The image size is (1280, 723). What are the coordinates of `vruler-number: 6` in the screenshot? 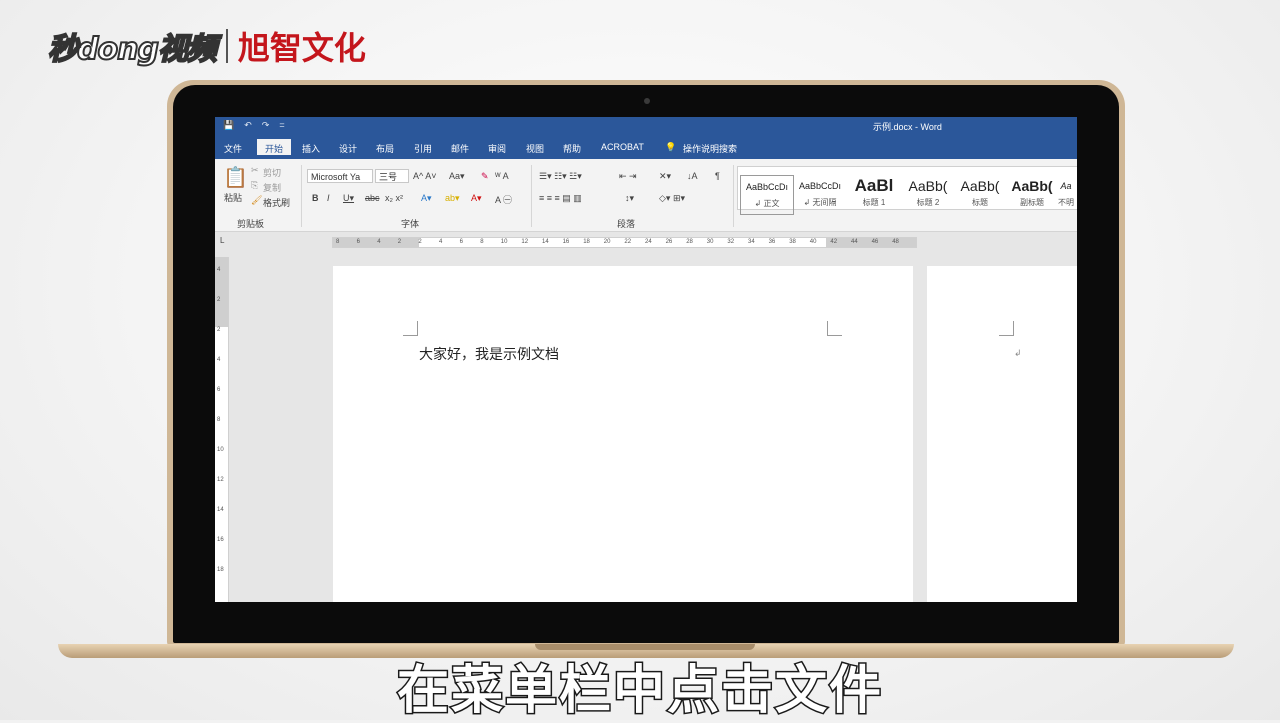 It's located at (219, 390).